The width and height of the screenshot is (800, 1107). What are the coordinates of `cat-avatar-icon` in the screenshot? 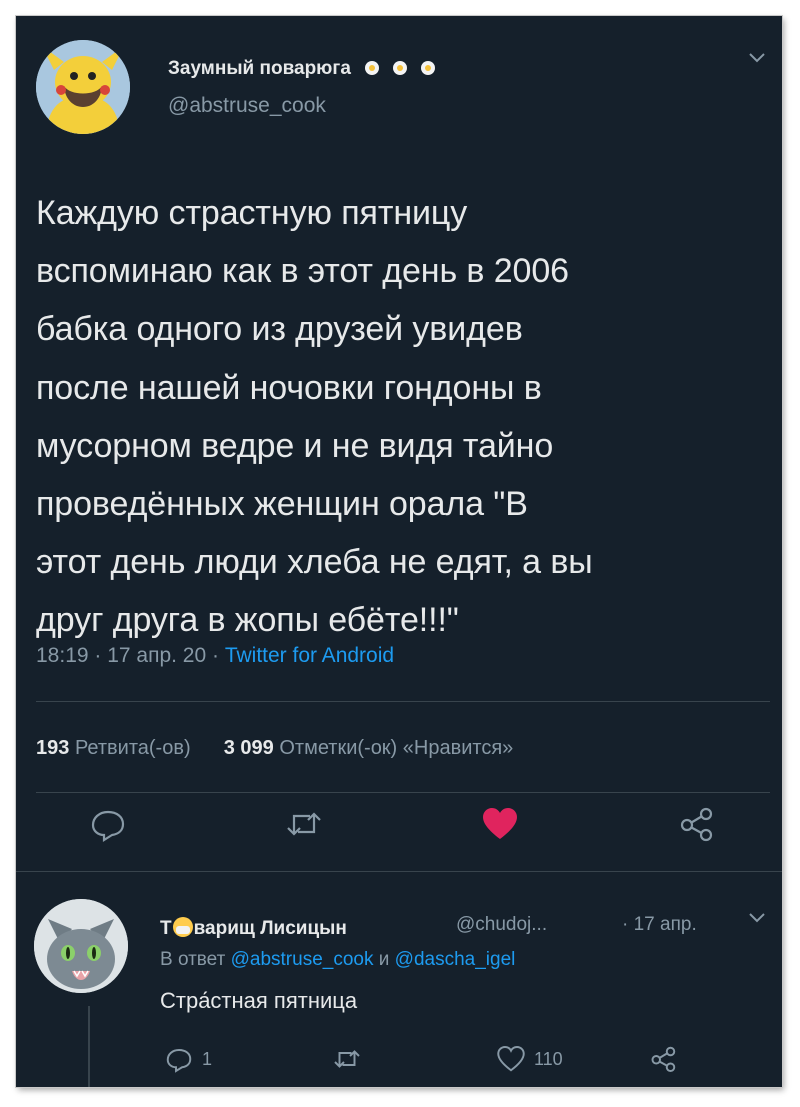 It's located at (81, 946).